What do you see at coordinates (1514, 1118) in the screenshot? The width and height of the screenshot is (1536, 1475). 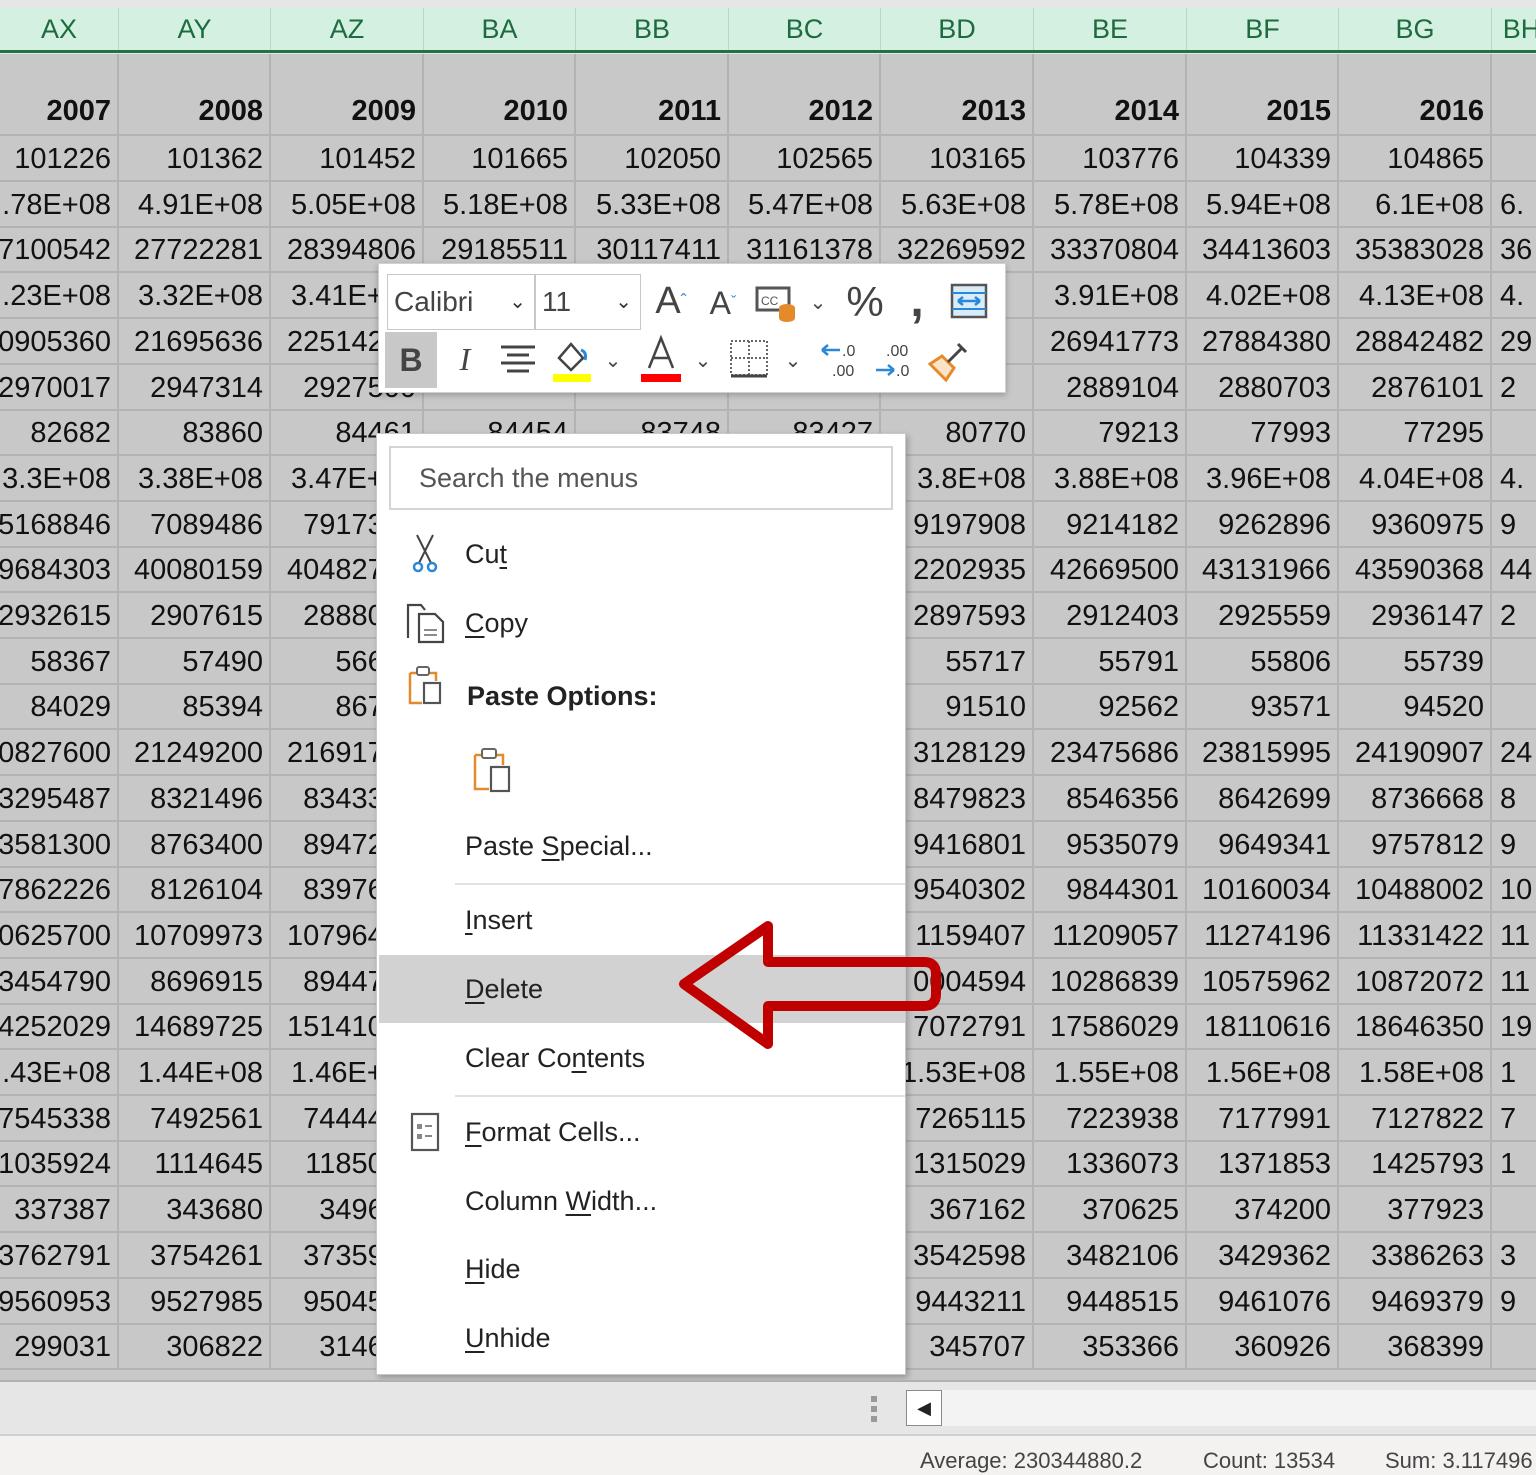 I see `table-cell: 7` at bounding box center [1514, 1118].